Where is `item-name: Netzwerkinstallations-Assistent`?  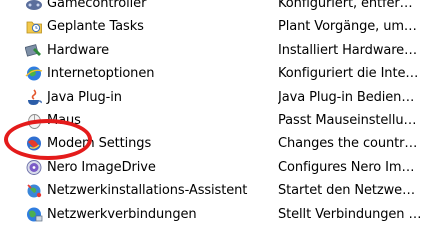
item-name: Netzwerkinstallations-Assistent is located at coordinates (147, 191).